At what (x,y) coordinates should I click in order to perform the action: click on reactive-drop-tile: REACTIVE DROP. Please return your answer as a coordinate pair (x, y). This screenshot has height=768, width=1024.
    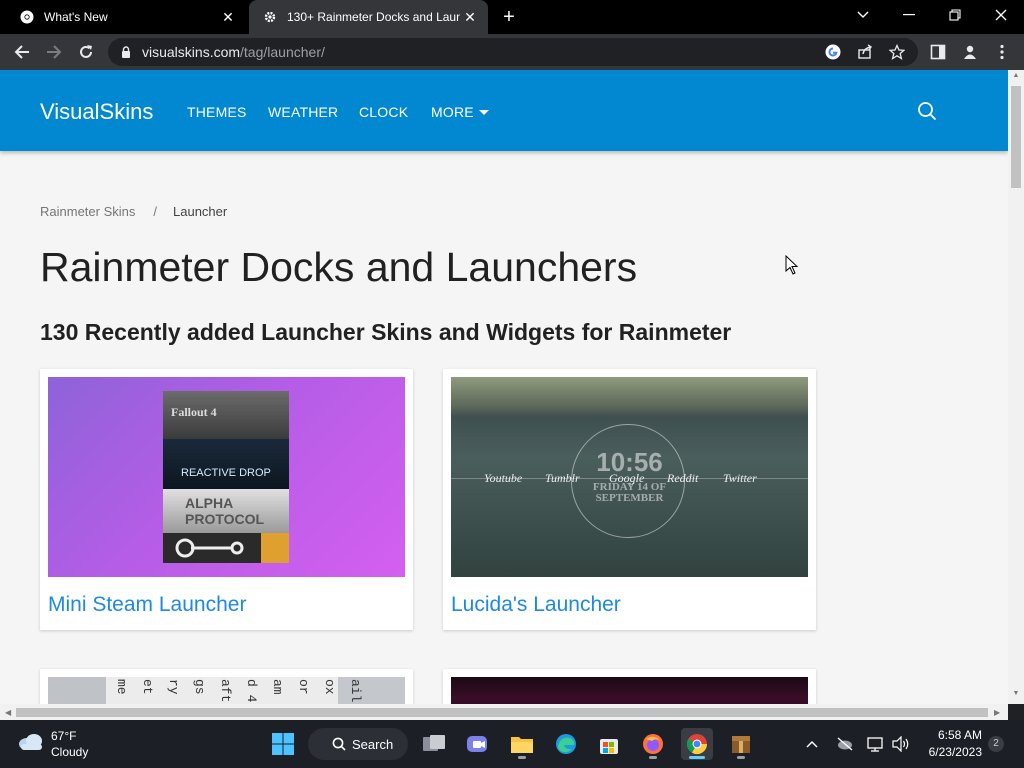
    Looking at the image, I should click on (226, 464).